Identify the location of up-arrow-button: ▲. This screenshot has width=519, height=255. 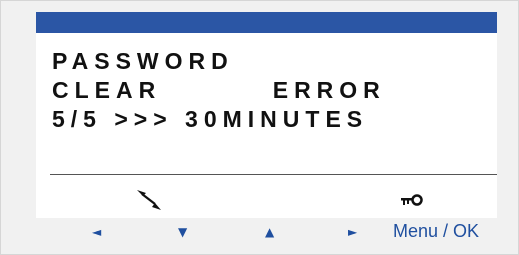
(269, 232).